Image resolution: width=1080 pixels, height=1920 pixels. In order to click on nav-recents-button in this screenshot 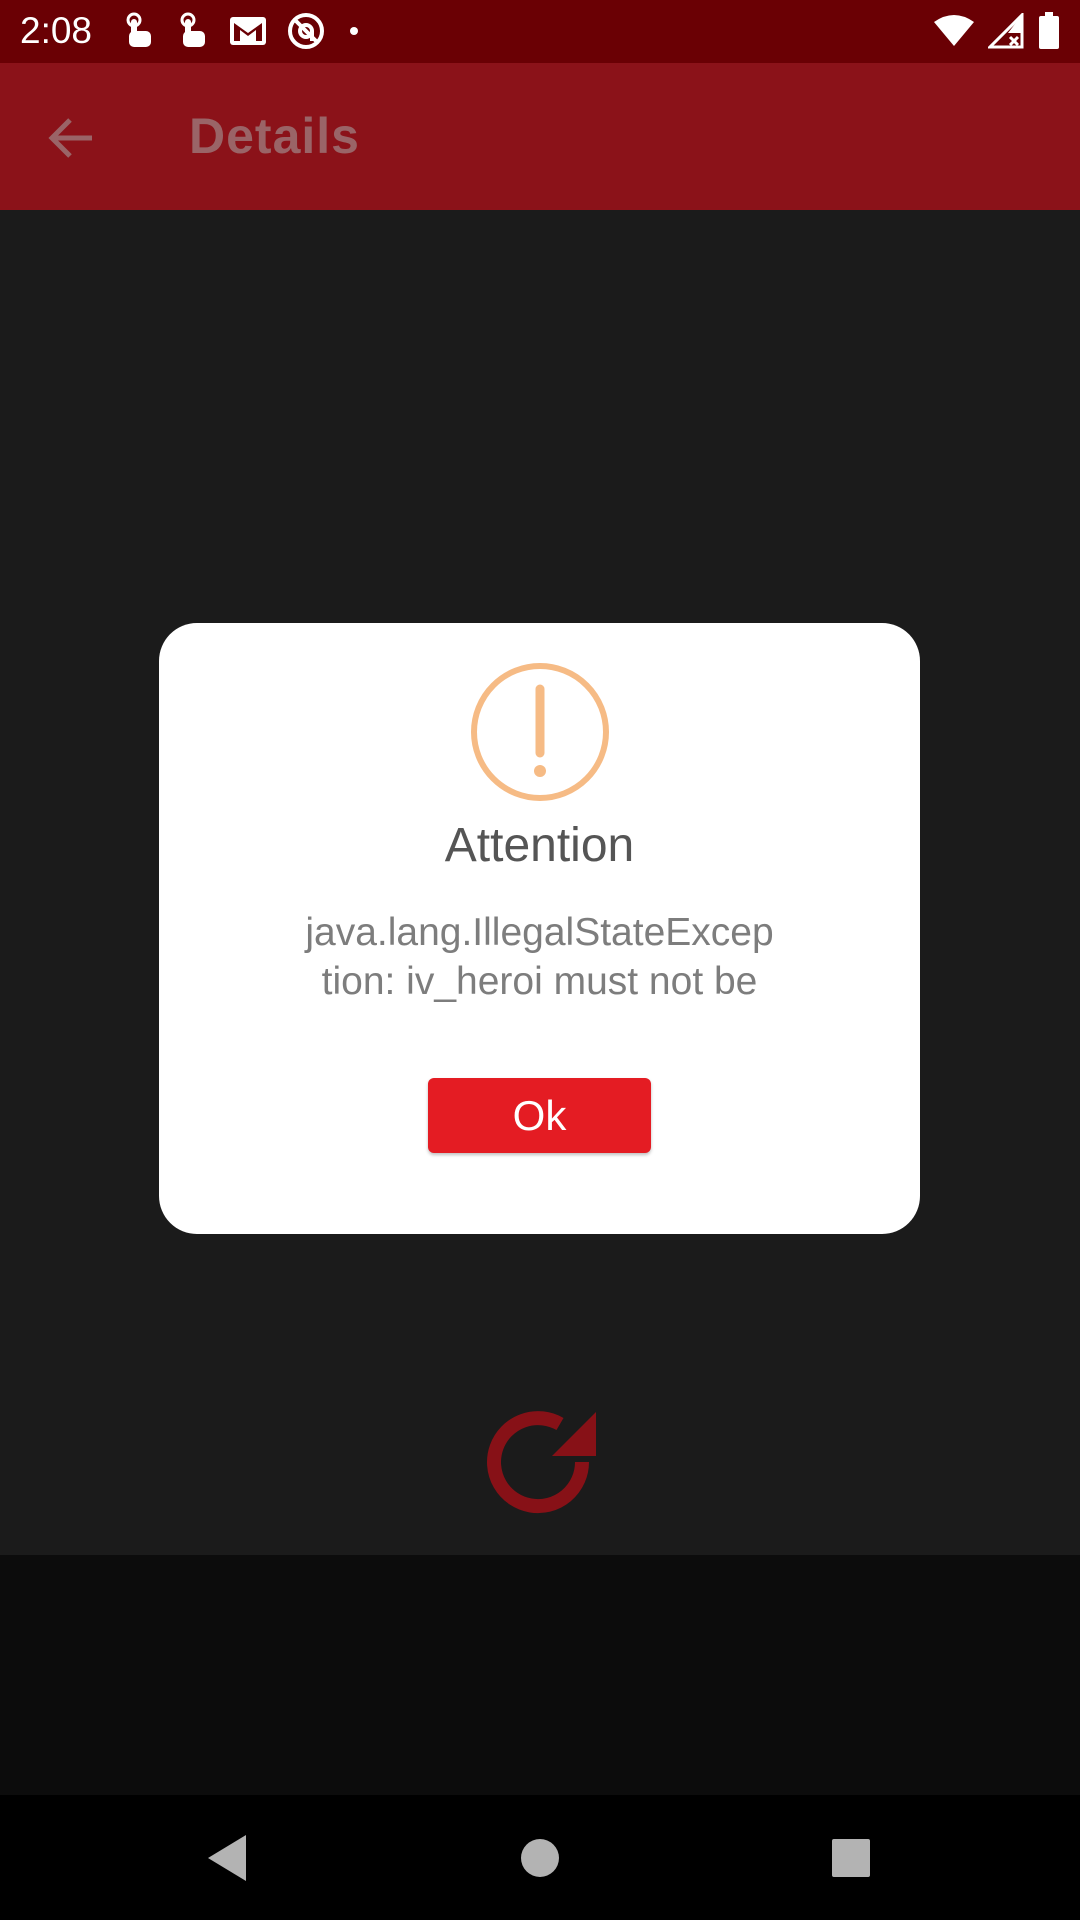, I will do `click(851, 1858)`.